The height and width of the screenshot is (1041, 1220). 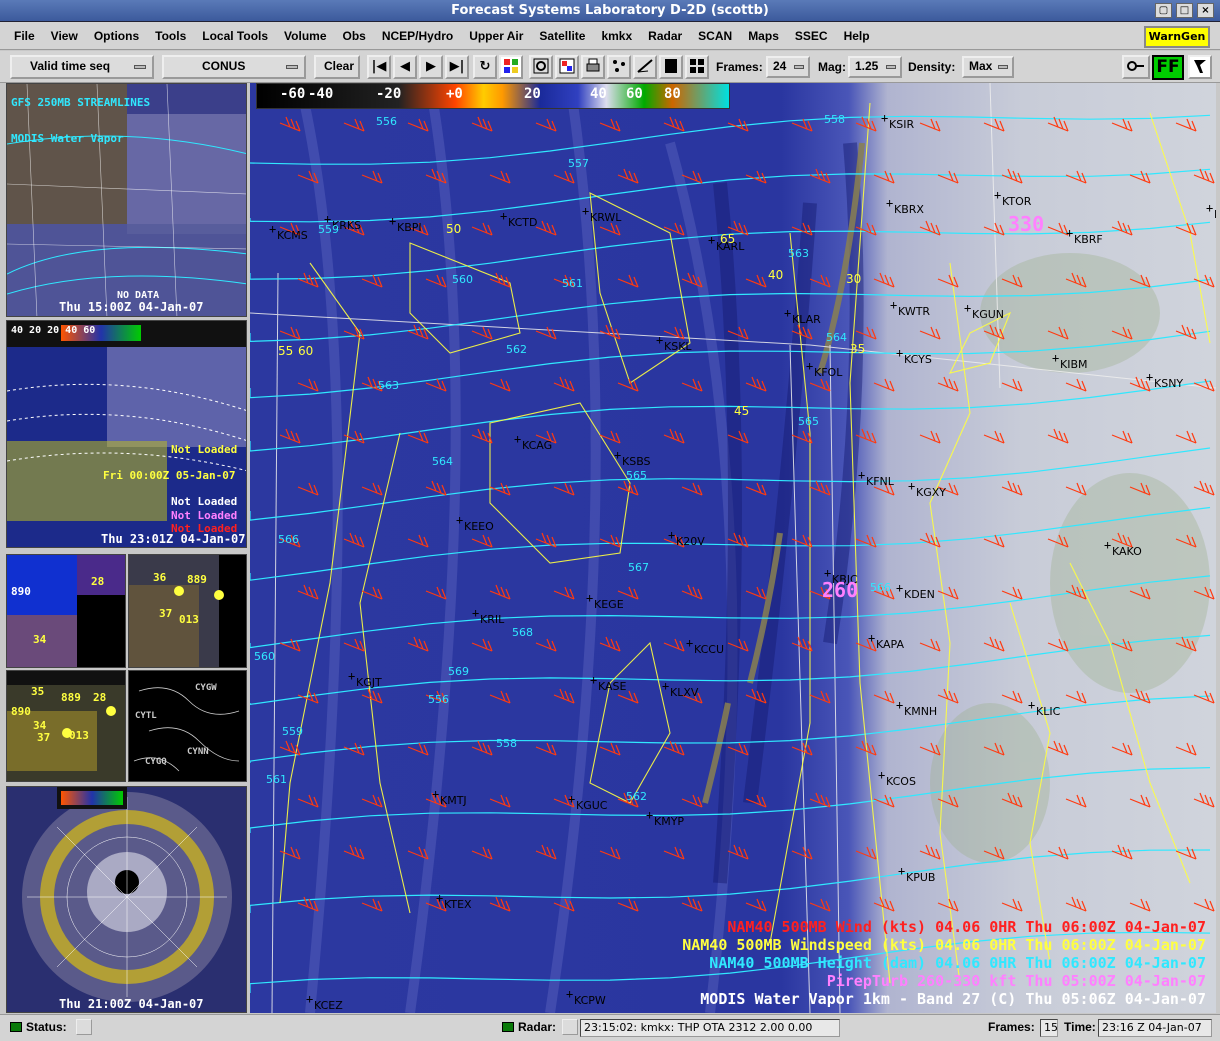 I want to click on station-label: KAPA, so click(x=890, y=644).